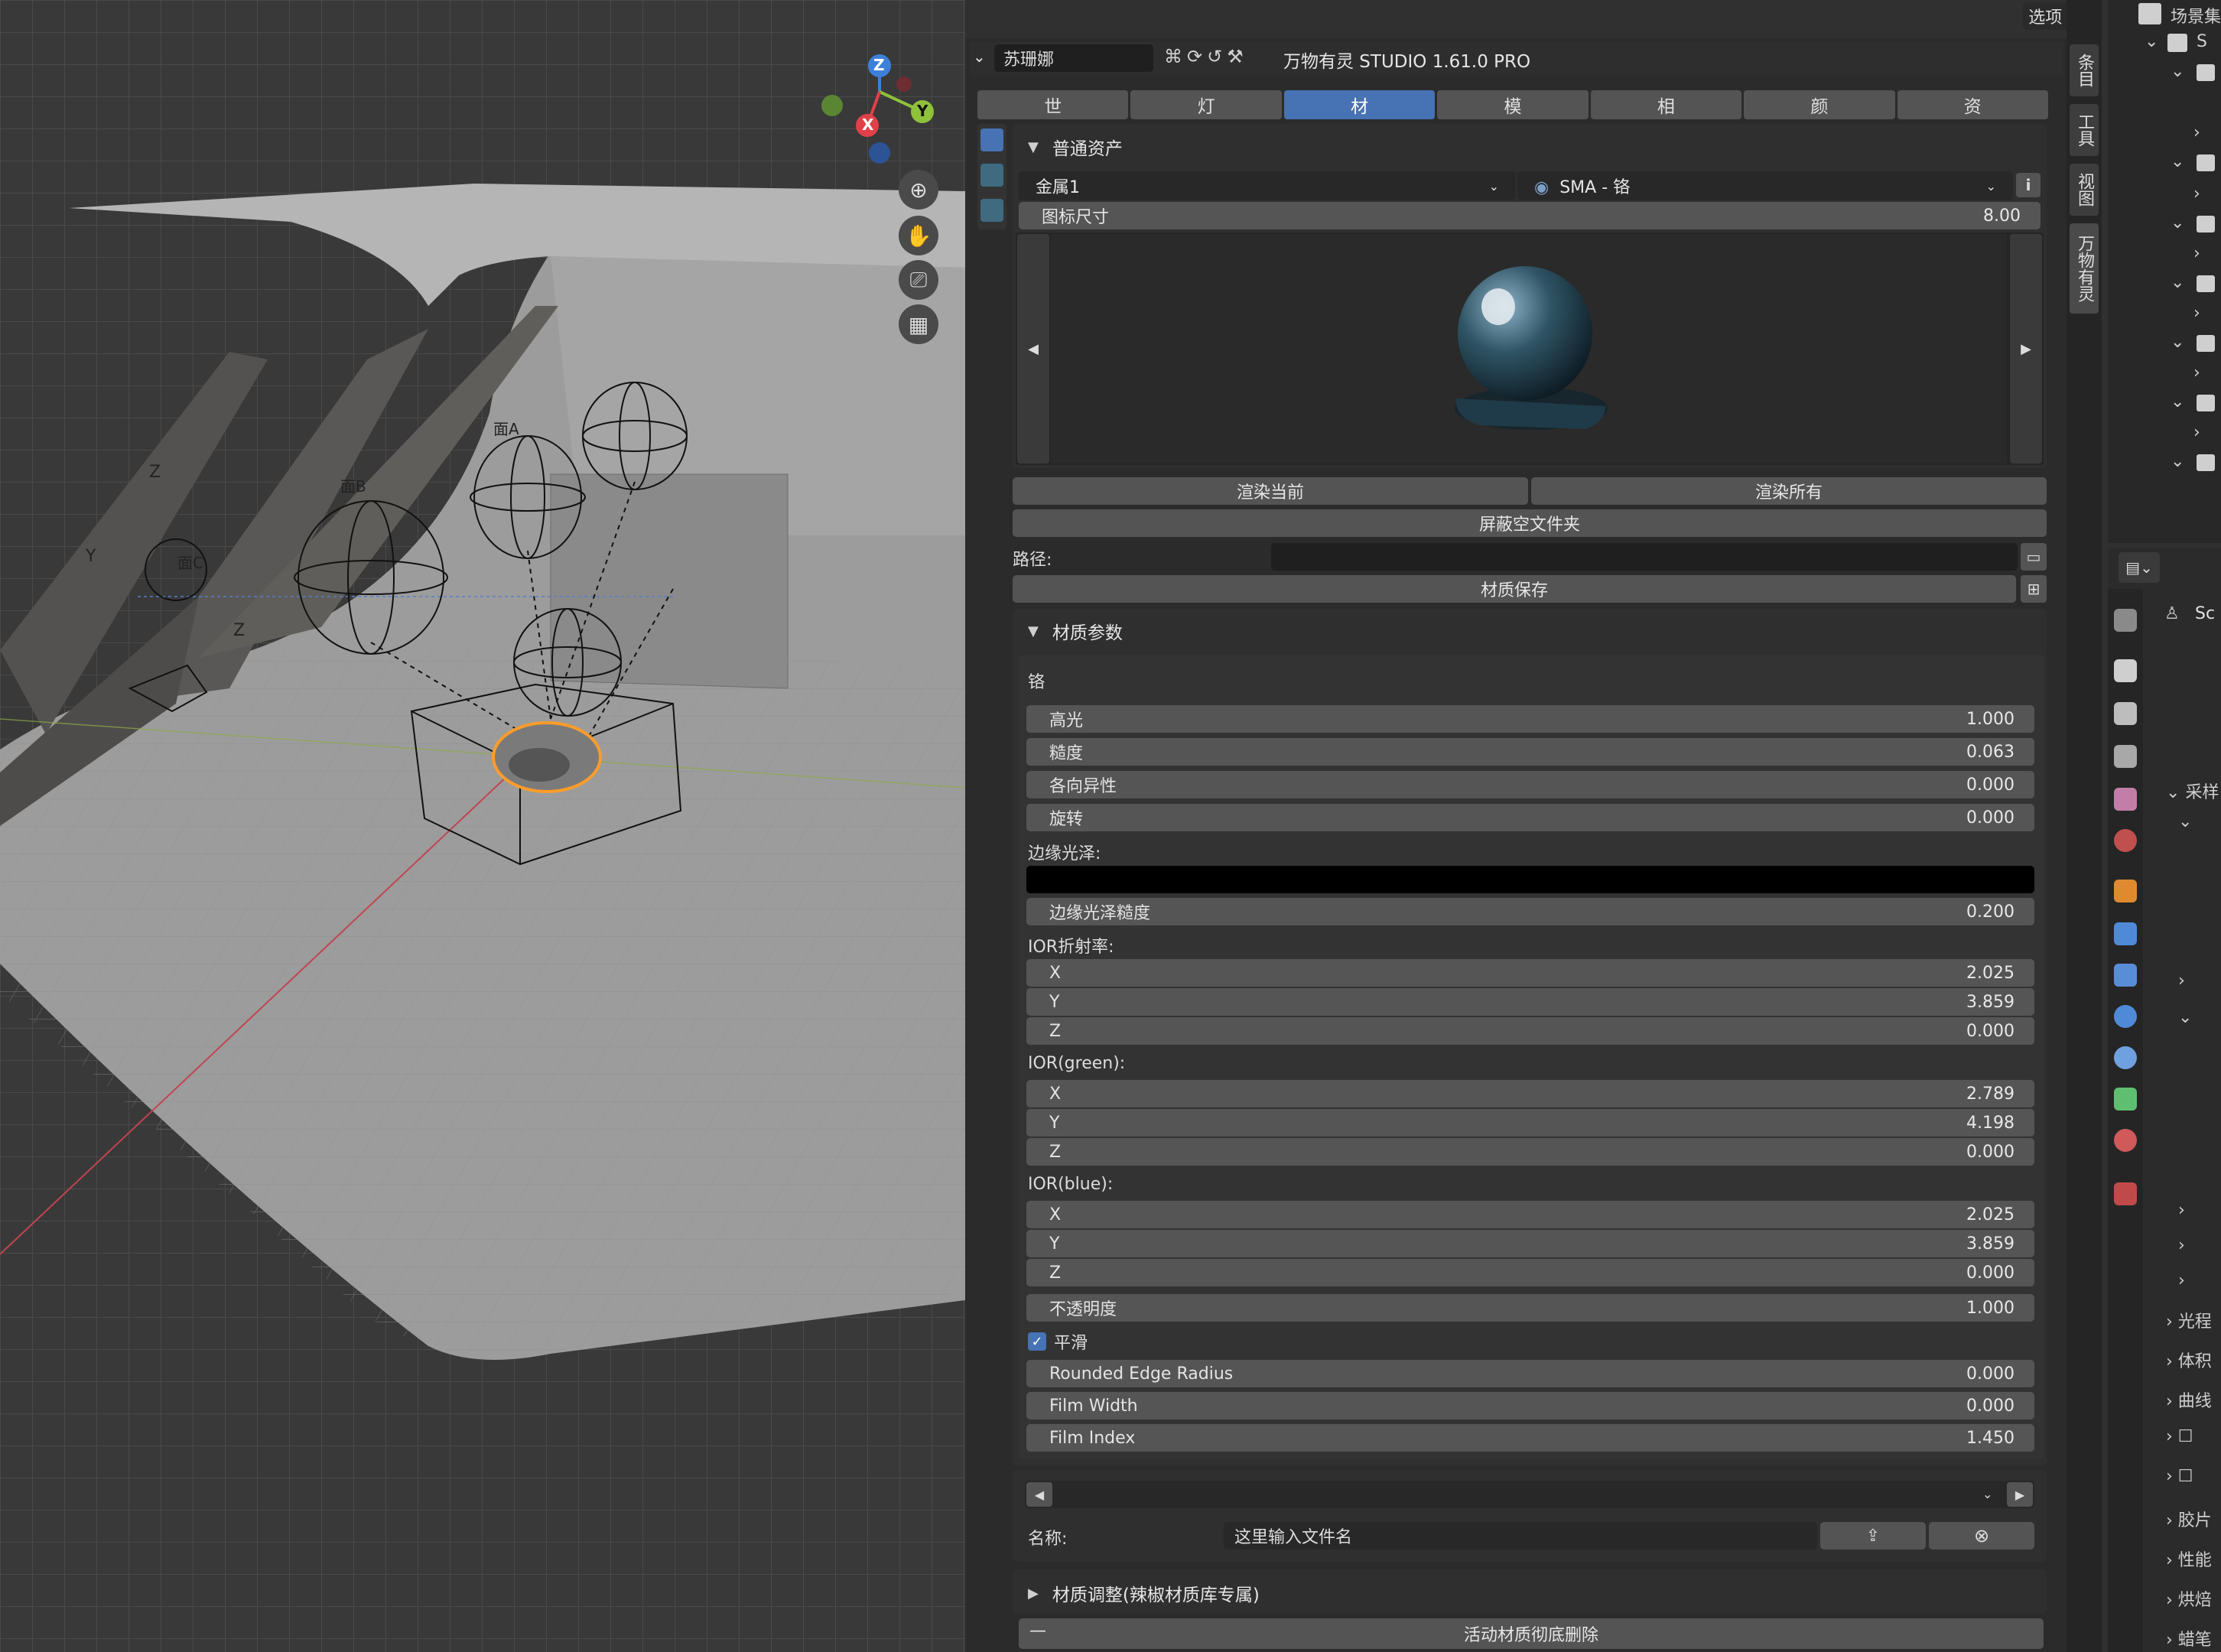 The image size is (2221, 1652). I want to click on command-icon: ⌘, so click(1173, 57).